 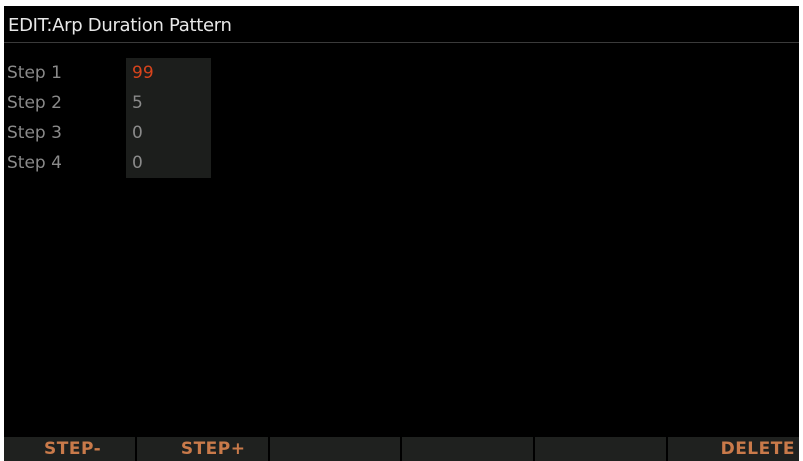 What do you see at coordinates (34, 133) in the screenshot?
I see `step-label: Step 3` at bounding box center [34, 133].